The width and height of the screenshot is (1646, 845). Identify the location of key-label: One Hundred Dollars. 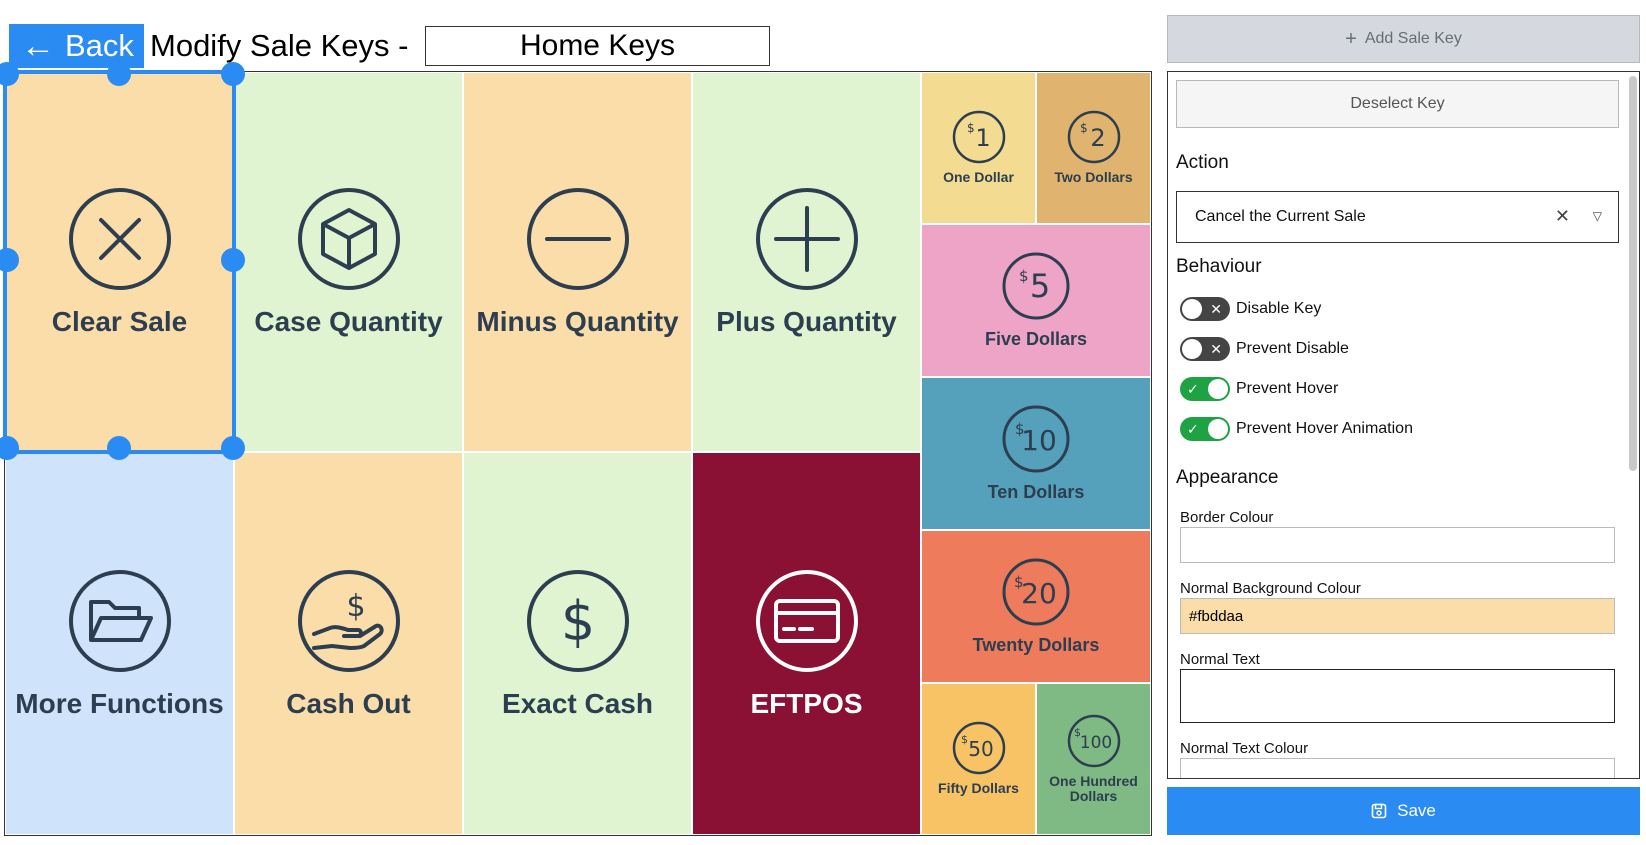
(1093, 788).